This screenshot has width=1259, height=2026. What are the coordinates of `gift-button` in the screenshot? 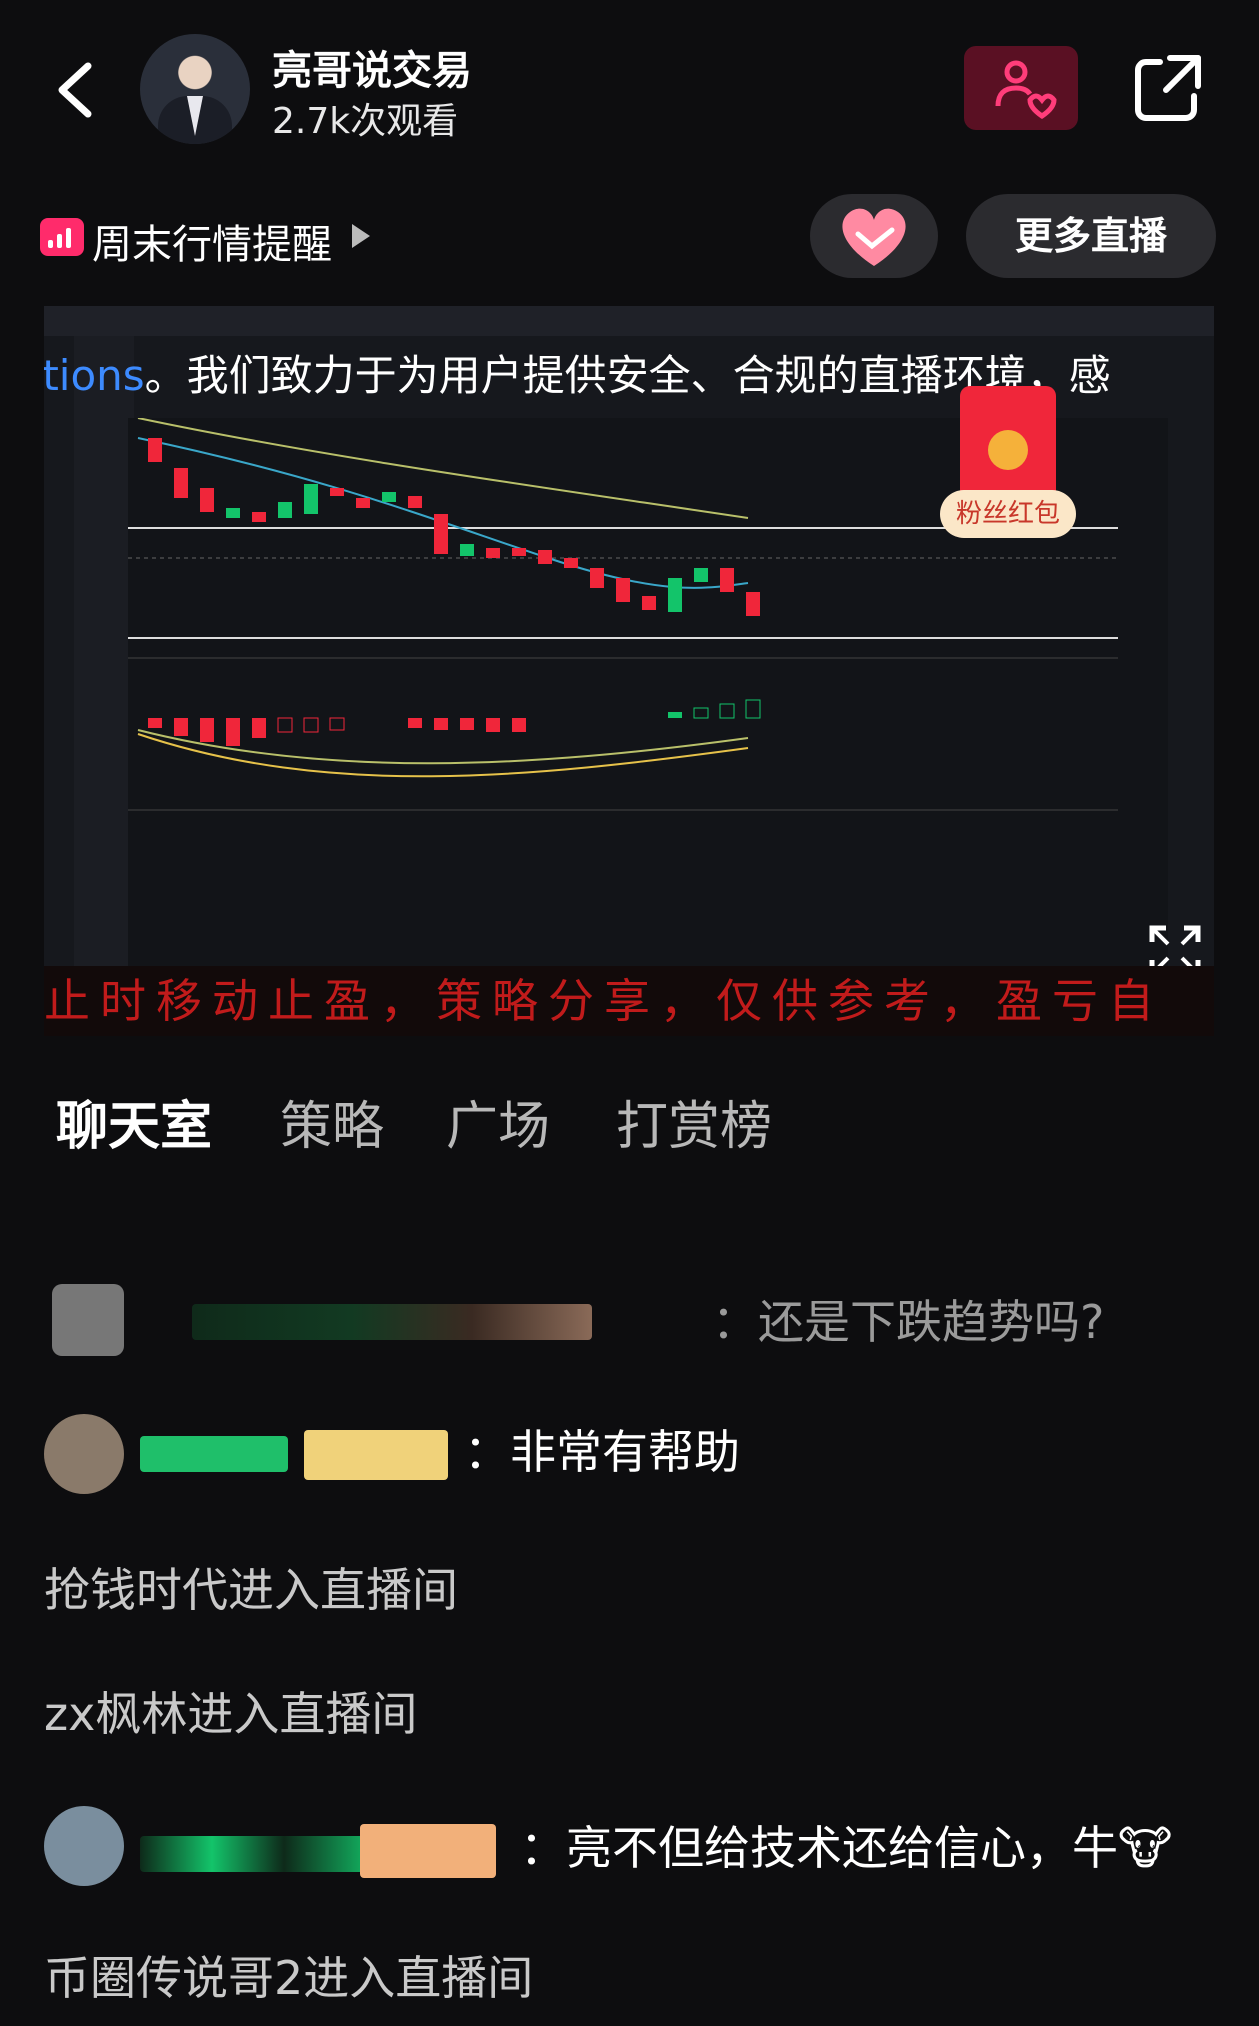 It's located at (874, 236).